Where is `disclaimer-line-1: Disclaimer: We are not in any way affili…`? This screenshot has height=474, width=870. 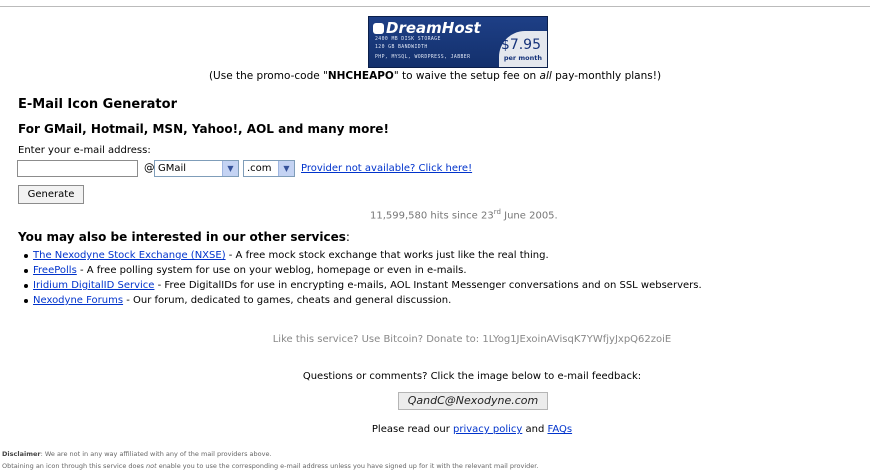 disclaimer-line-1: Disclaimer: We are not in any way affili… is located at coordinates (137, 454).